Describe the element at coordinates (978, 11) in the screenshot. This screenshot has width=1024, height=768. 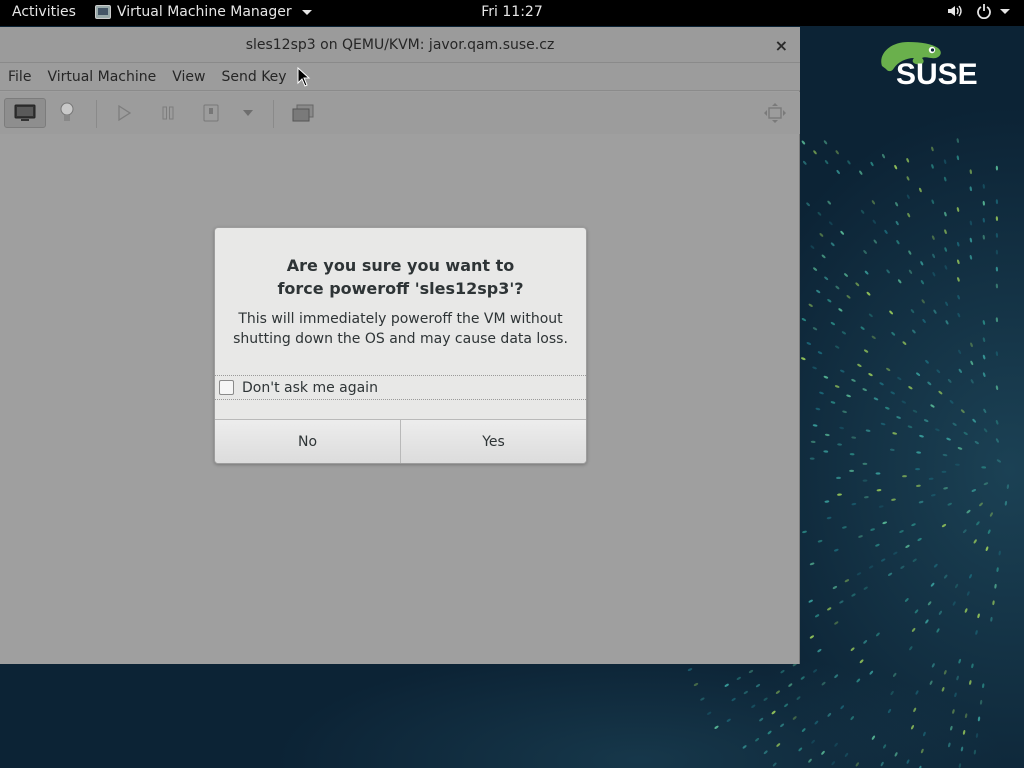
I see `system-tray` at that location.